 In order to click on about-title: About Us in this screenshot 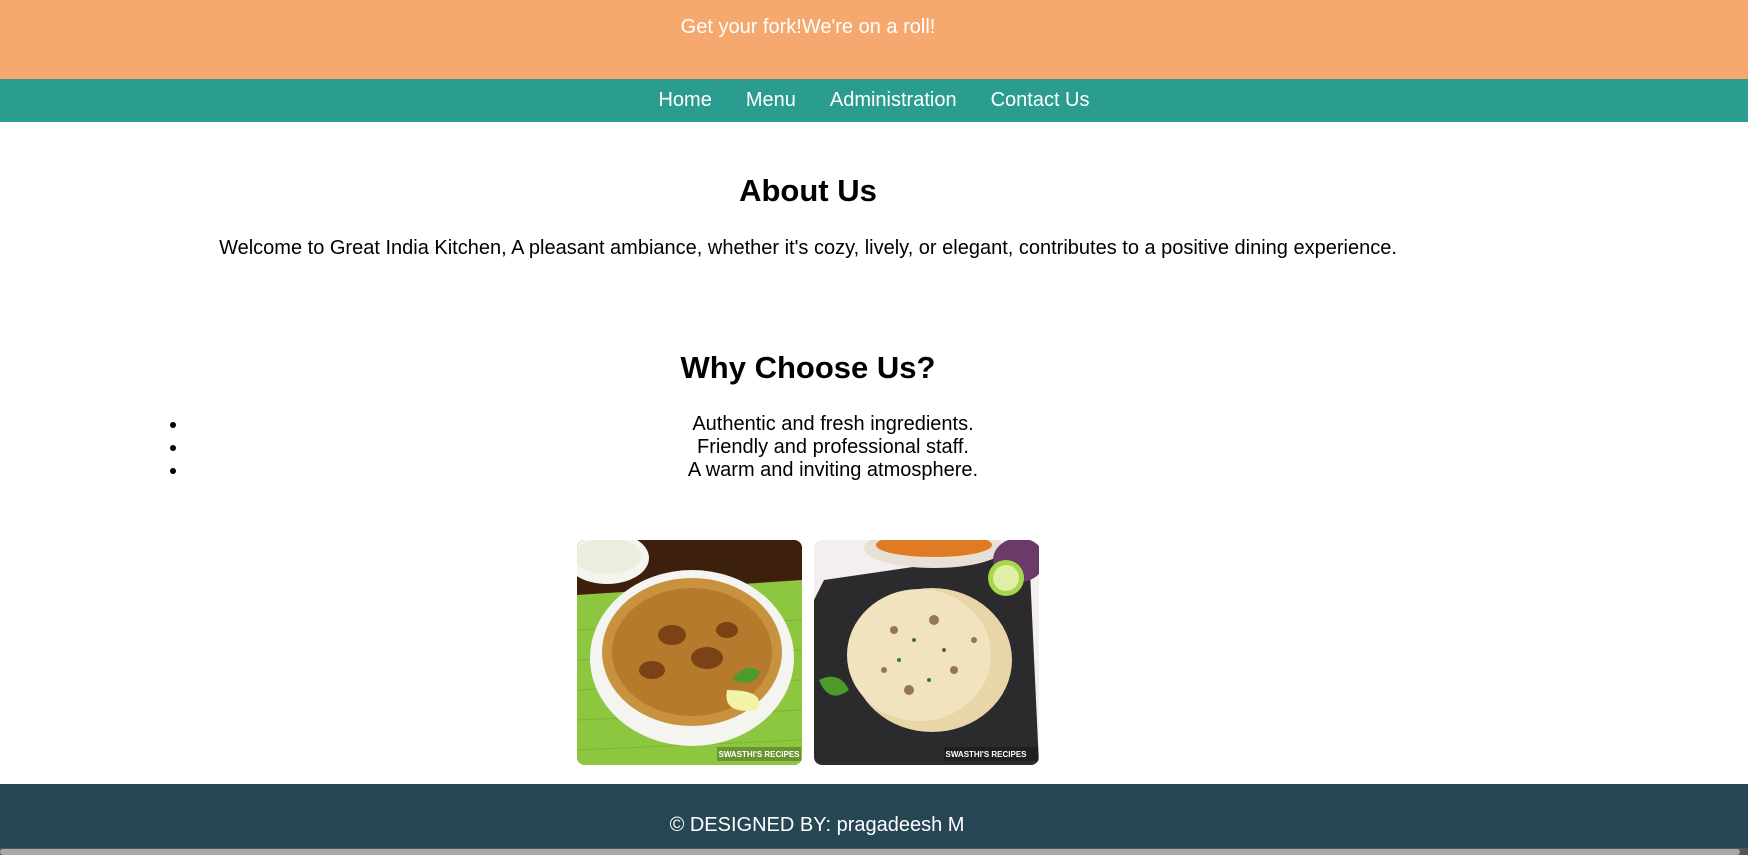, I will do `click(808, 190)`.